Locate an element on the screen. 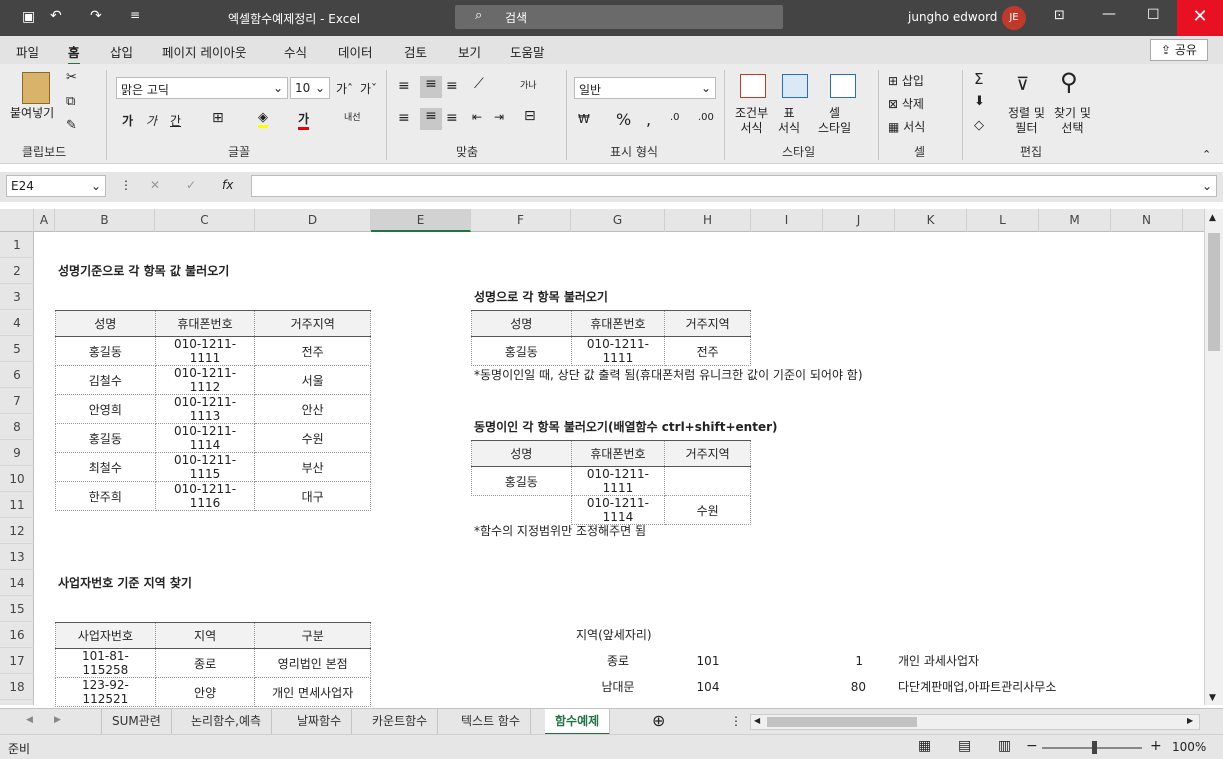  tab-page-layout: 페이지 레이아웃 is located at coordinates (204, 51).